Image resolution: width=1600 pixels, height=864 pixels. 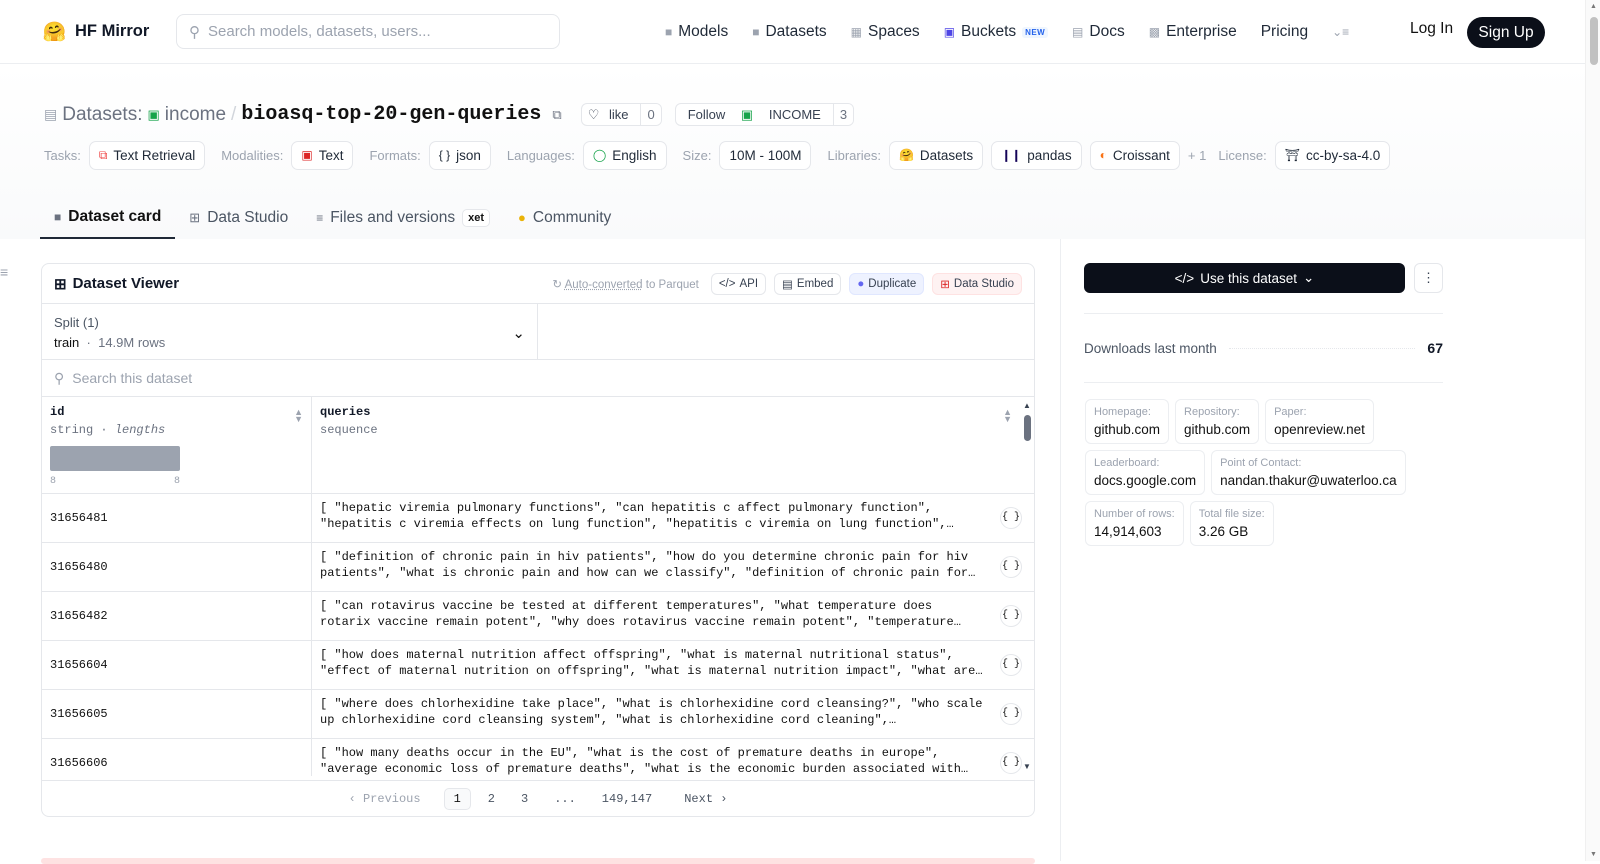 I want to click on section-label: Datasets:, so click(x=102, y=115).